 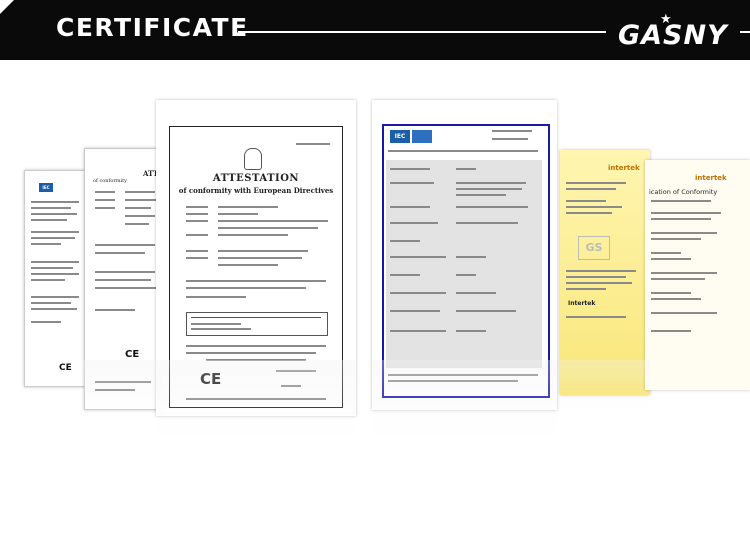 I want to click on brand-logo: GASNY ★, so click(x=673, y=32).